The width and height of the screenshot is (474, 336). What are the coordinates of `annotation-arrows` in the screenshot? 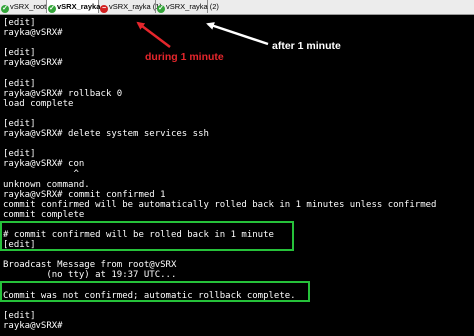 It's located at (202, 34).